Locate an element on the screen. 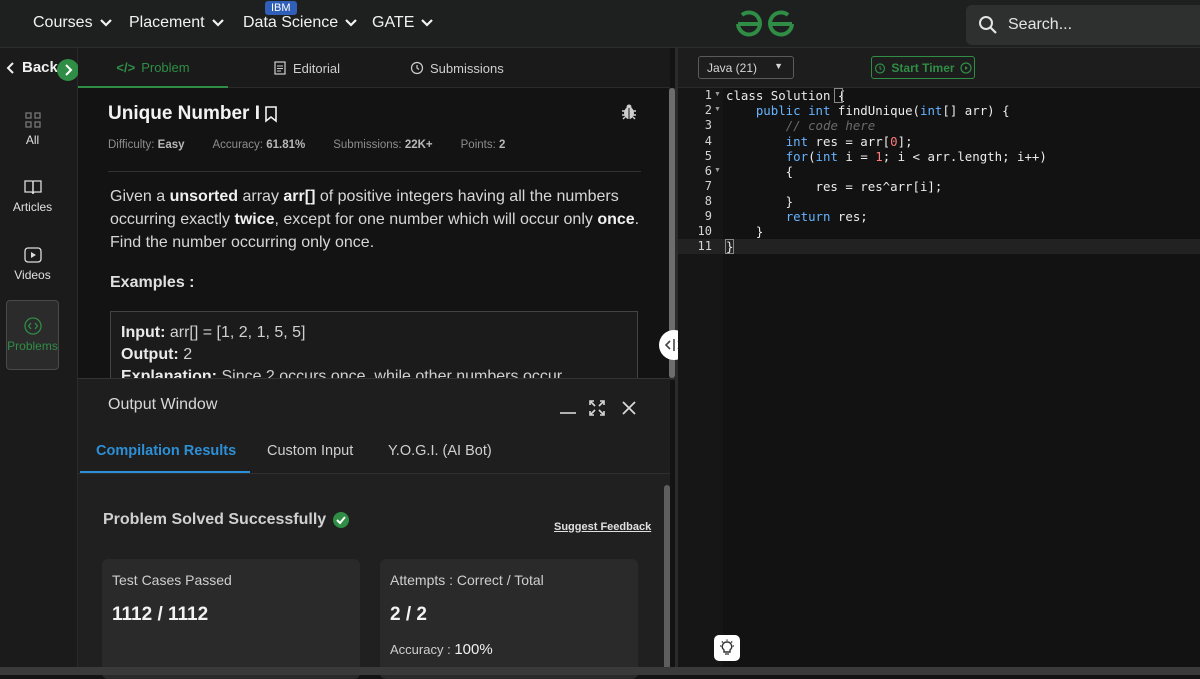 The height and width of the screenshot is (679, 1200). nav-gate-label: GATE is located at coordinates (393, 22).